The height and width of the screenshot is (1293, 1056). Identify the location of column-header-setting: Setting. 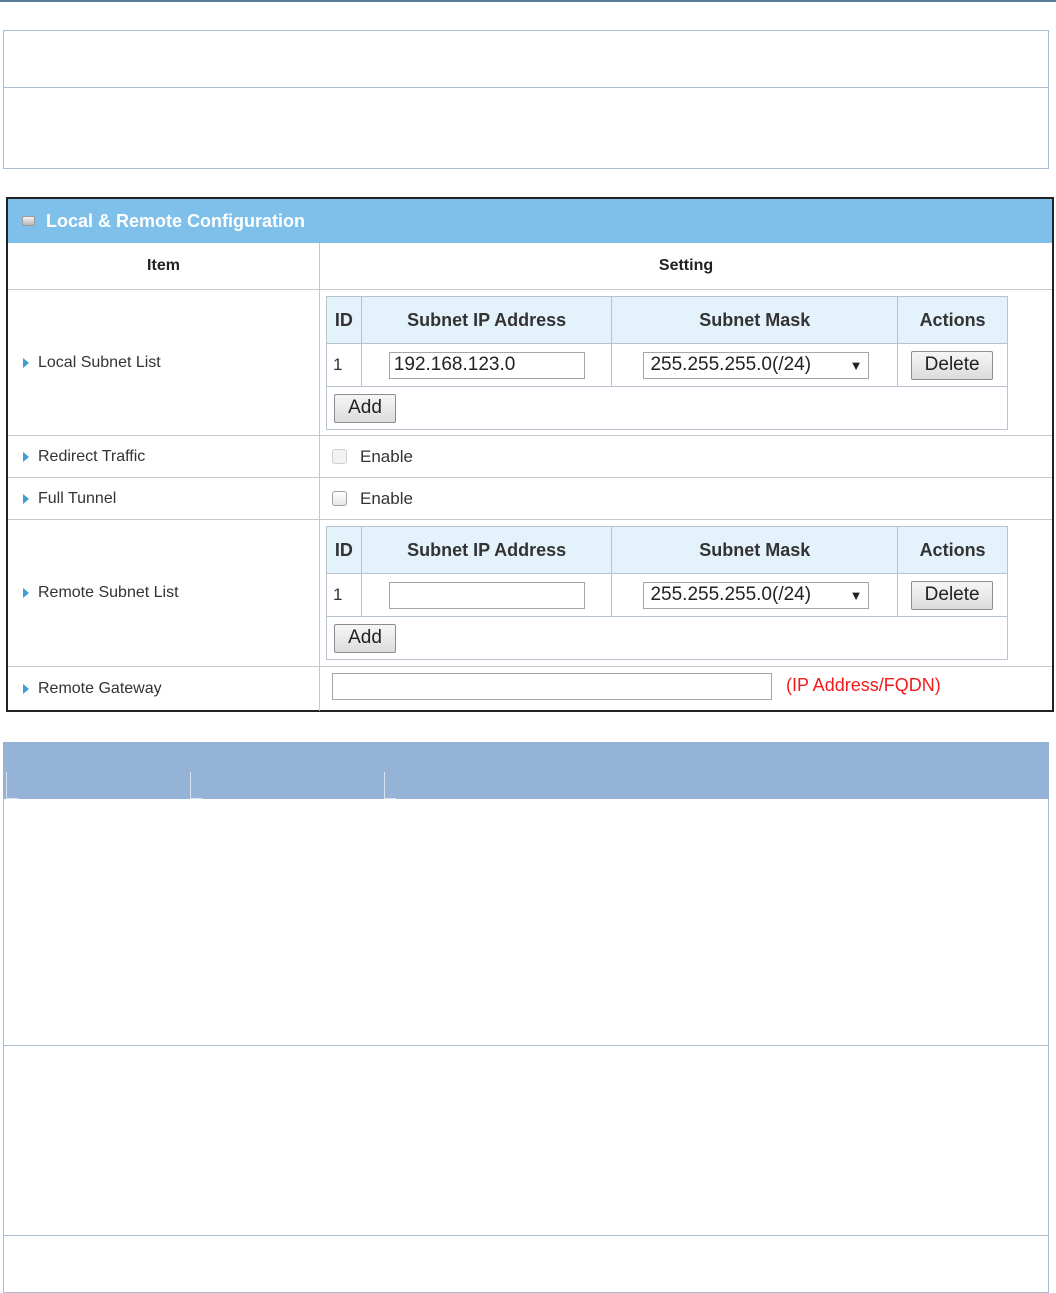
(686, 266).